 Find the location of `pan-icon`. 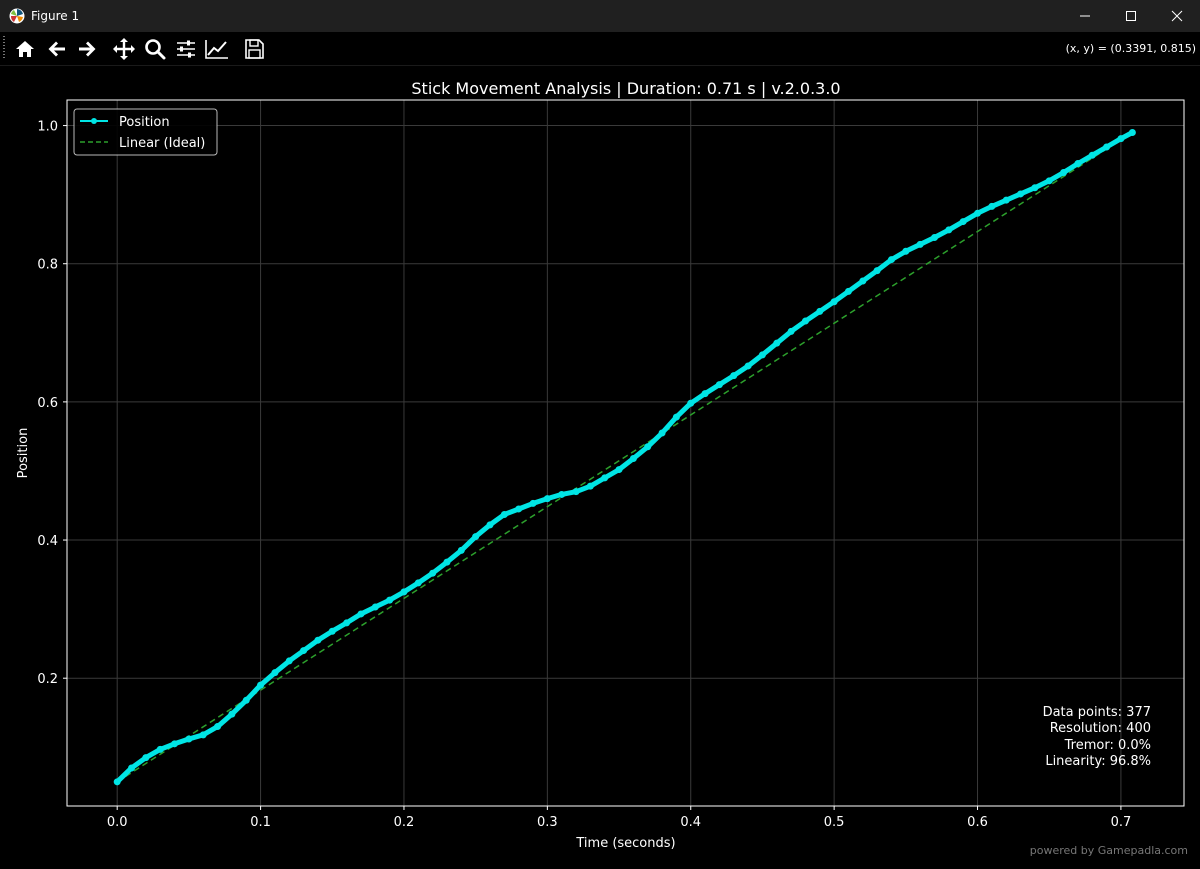

pan-icon is located at coordinates (124, 49).